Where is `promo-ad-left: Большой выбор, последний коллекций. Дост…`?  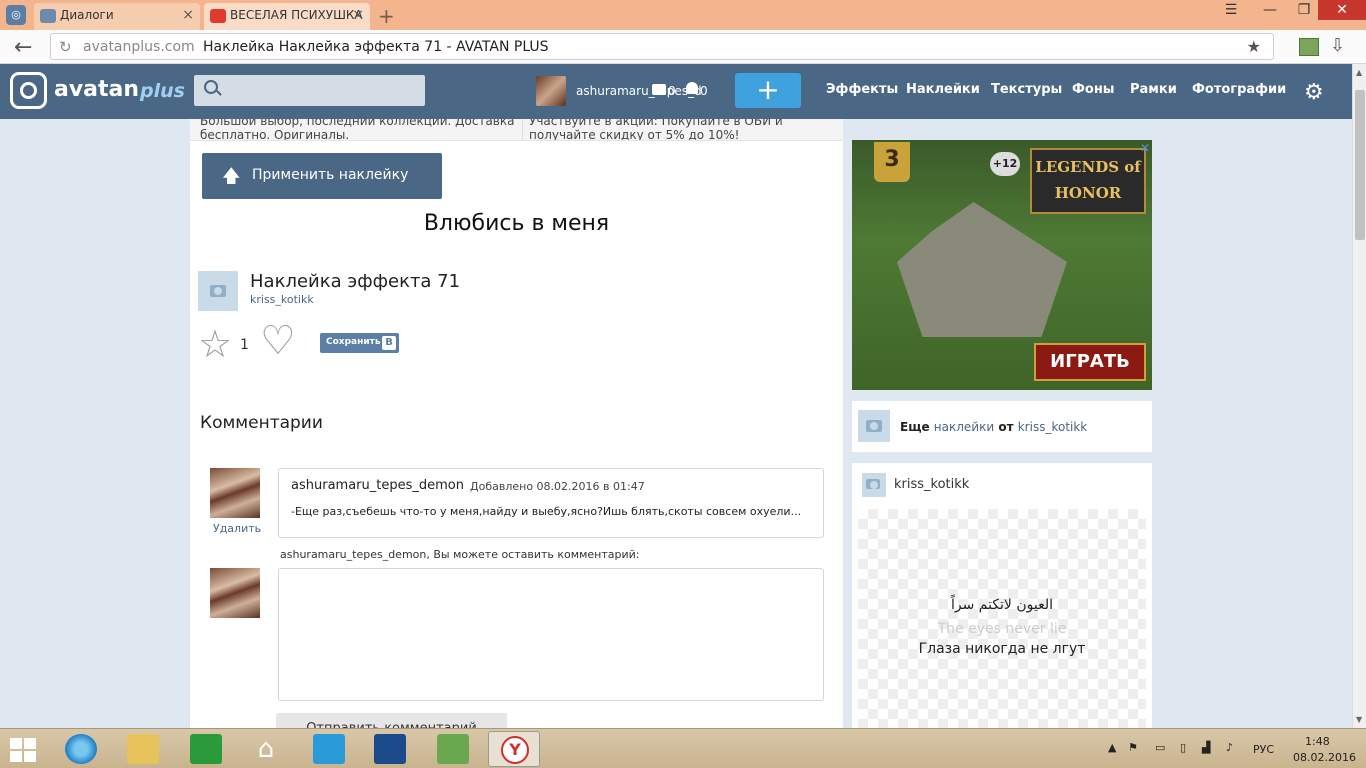
promo-ad-left: Большой выбор, последний коллекций. Дост… is located at coordinates (360, 129).